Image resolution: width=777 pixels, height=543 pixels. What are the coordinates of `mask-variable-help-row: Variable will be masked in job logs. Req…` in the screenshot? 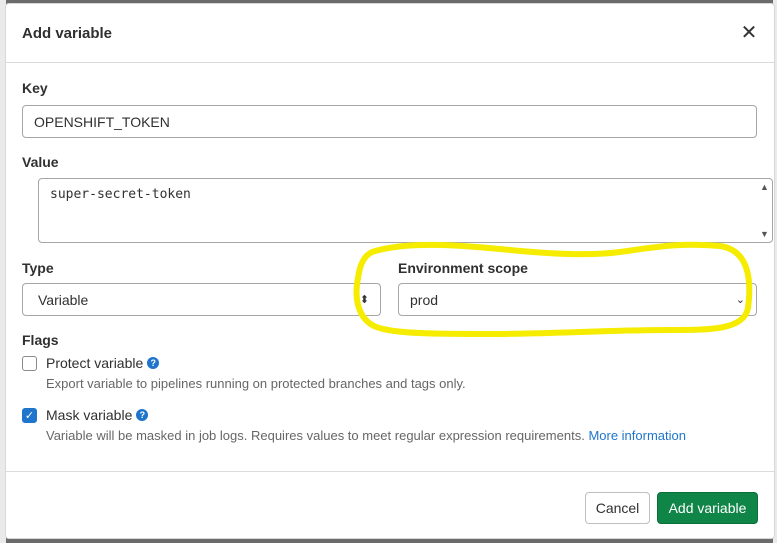 It's located at (366, 435).